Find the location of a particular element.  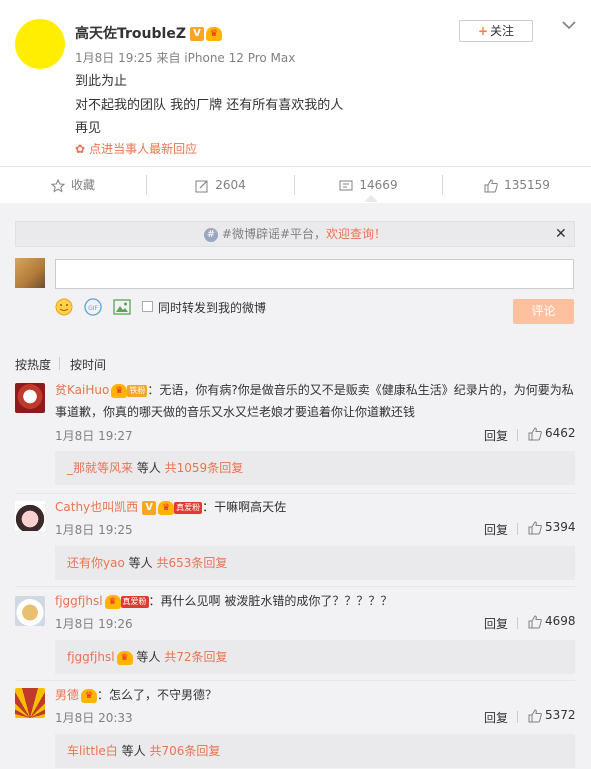

comment-text-block: 男德 ♛ ：怎么了，不守男德？ is located at coordinates (315, 695).